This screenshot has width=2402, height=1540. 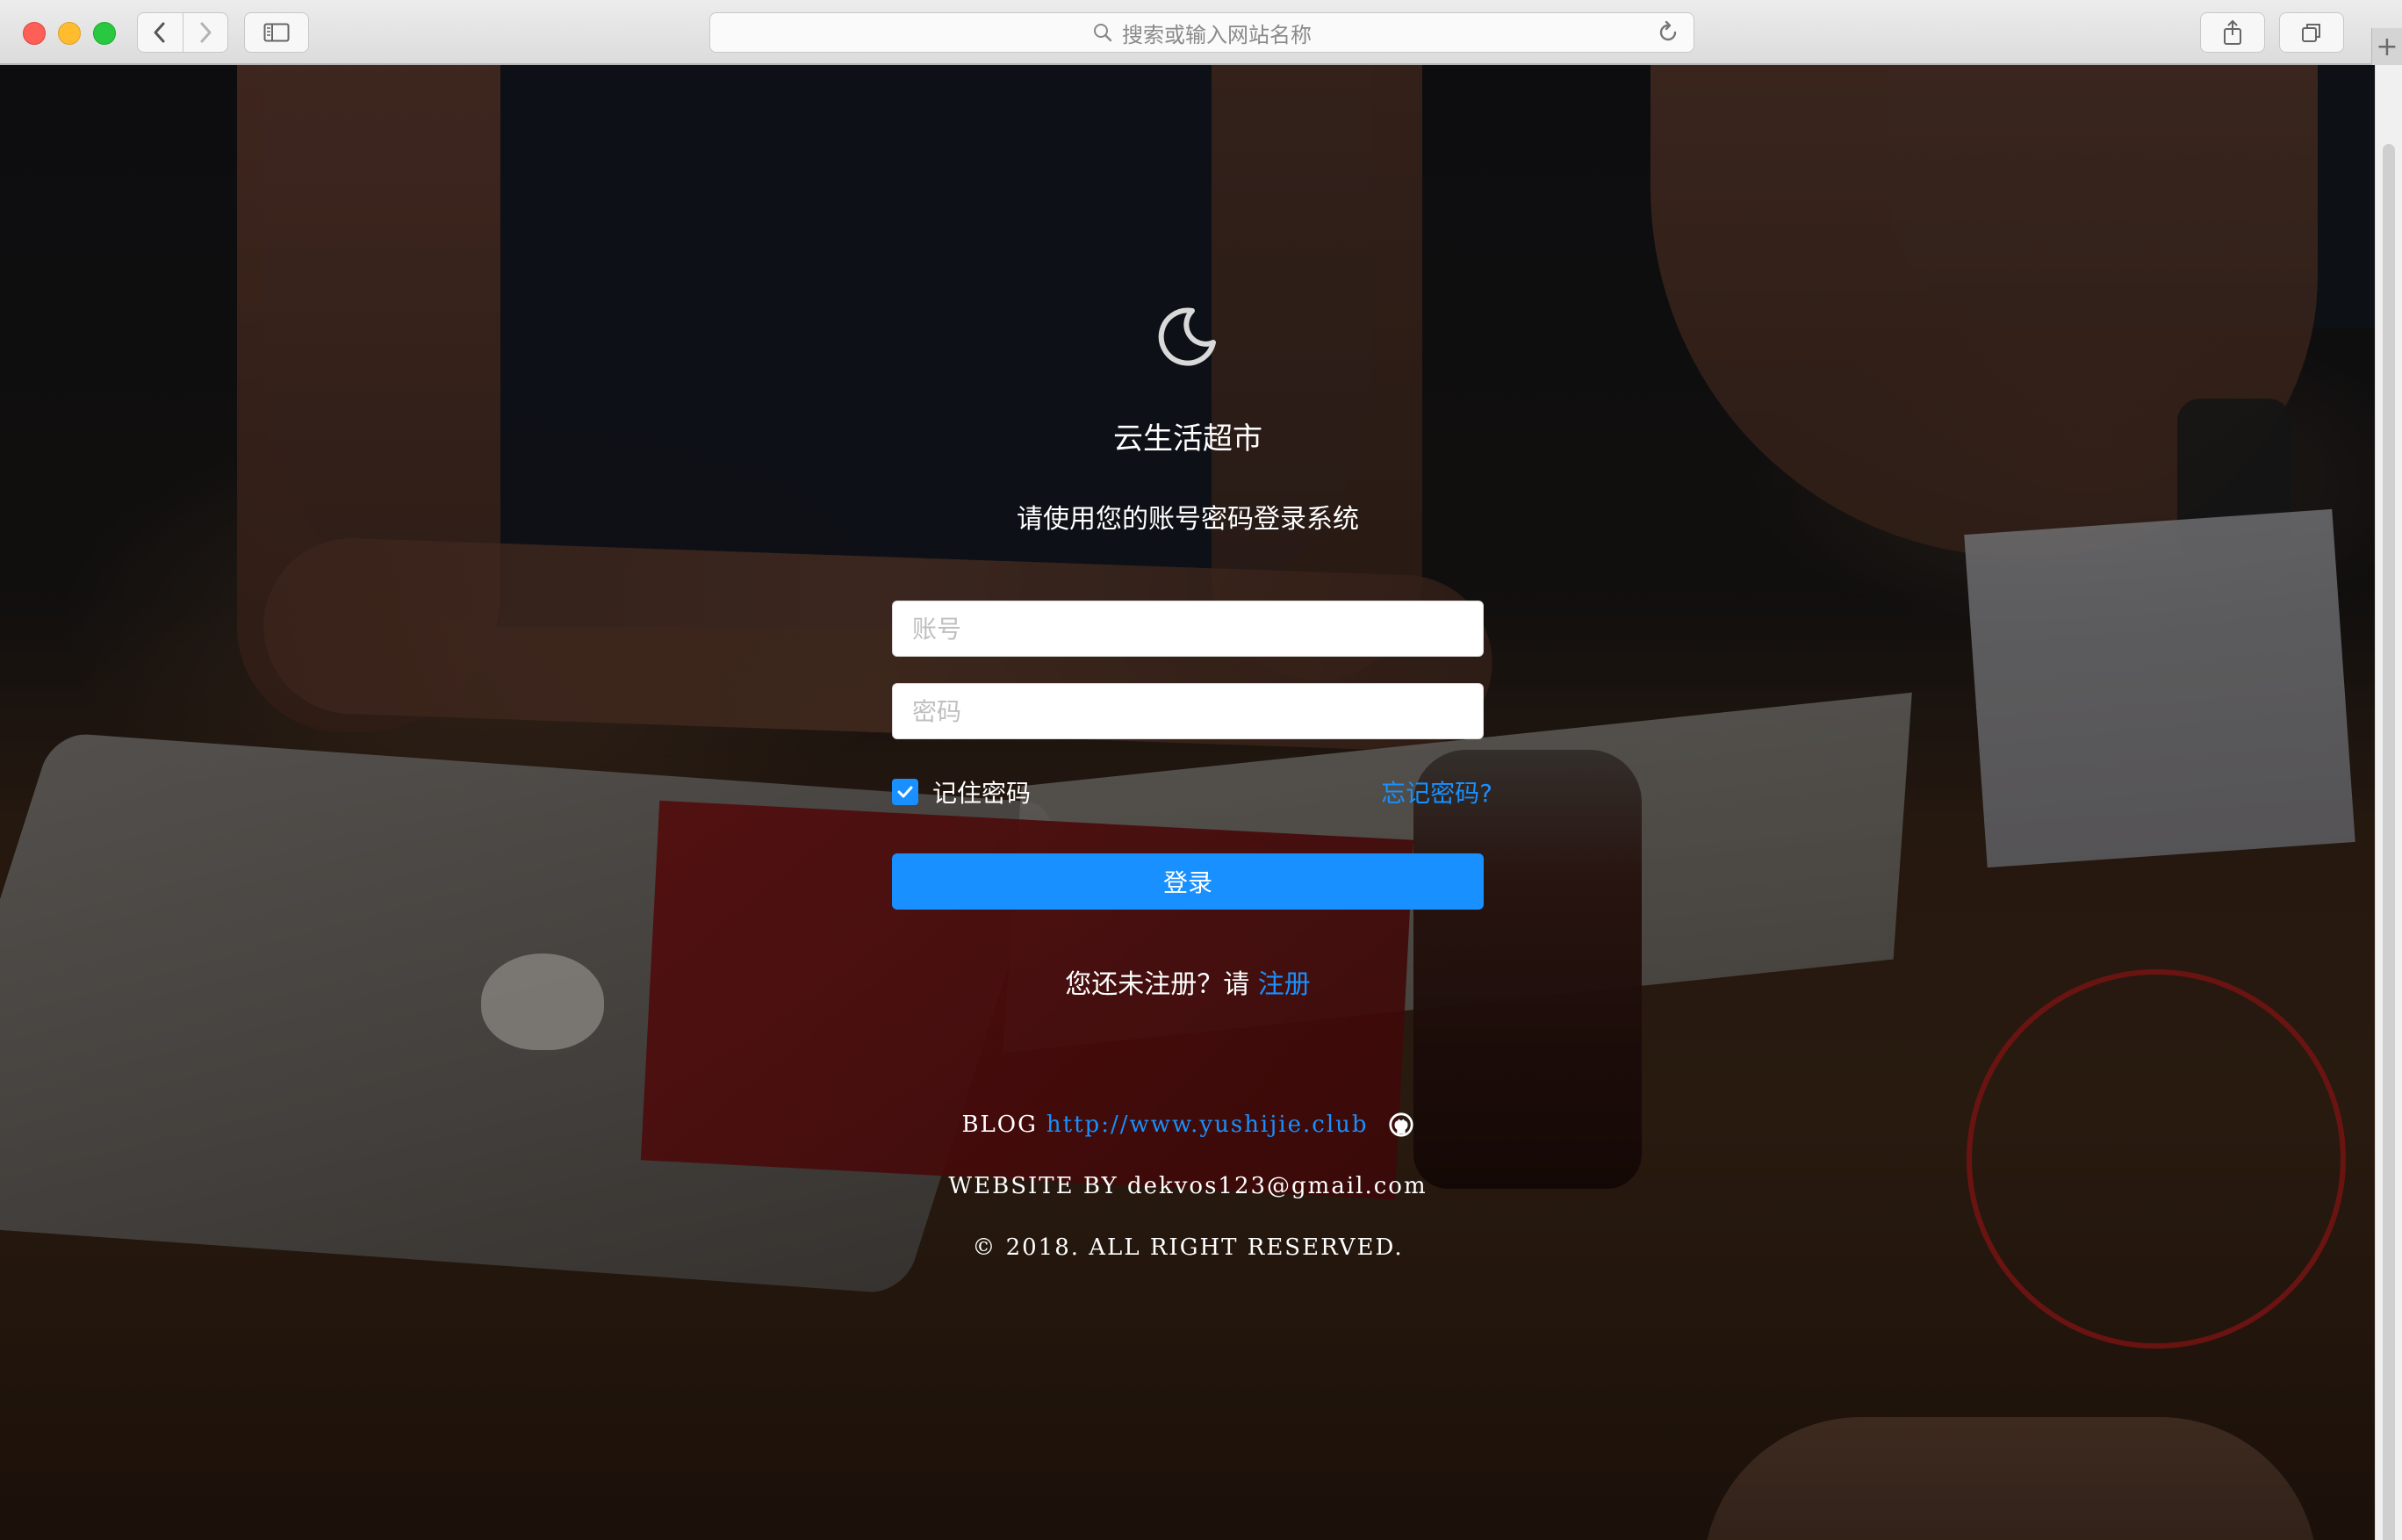 I want to click on footer-copyright: © 2018. ALL RIGHT RESERVED., so click(x=1188, y=1248).